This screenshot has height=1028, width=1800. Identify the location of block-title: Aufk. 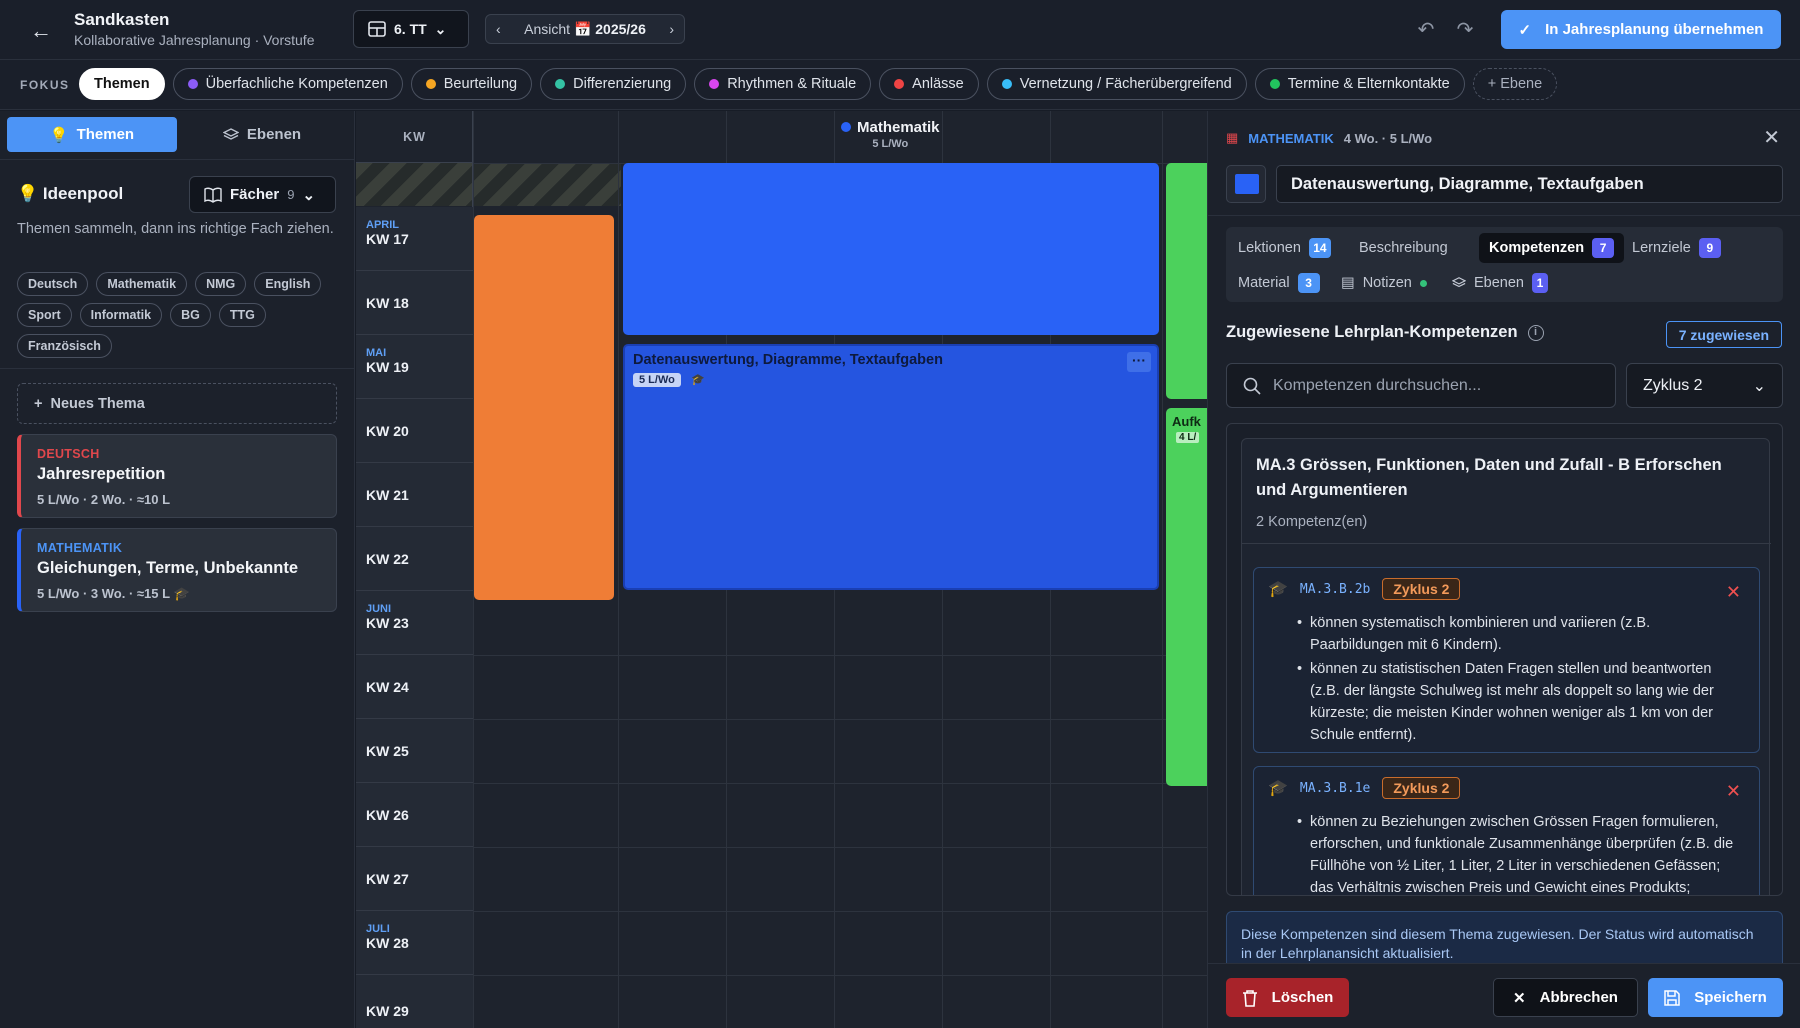
(1186, 421).